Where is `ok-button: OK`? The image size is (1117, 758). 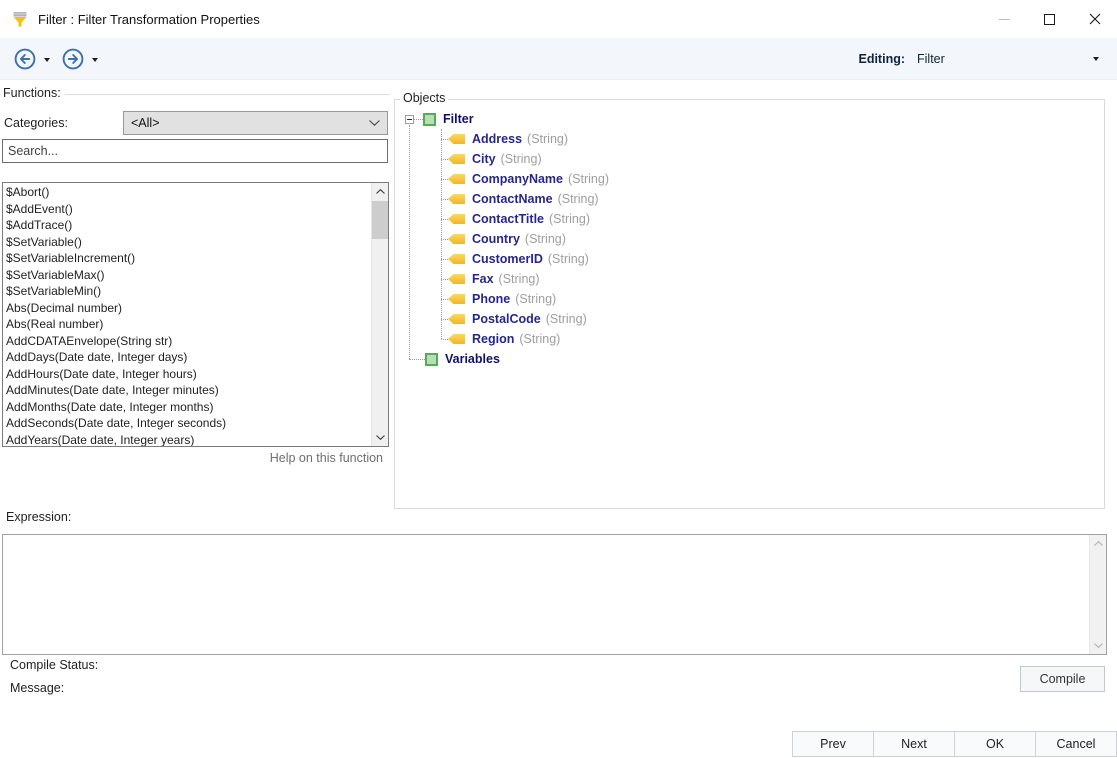 ok-button: OK is located at coordinates (995, 744).